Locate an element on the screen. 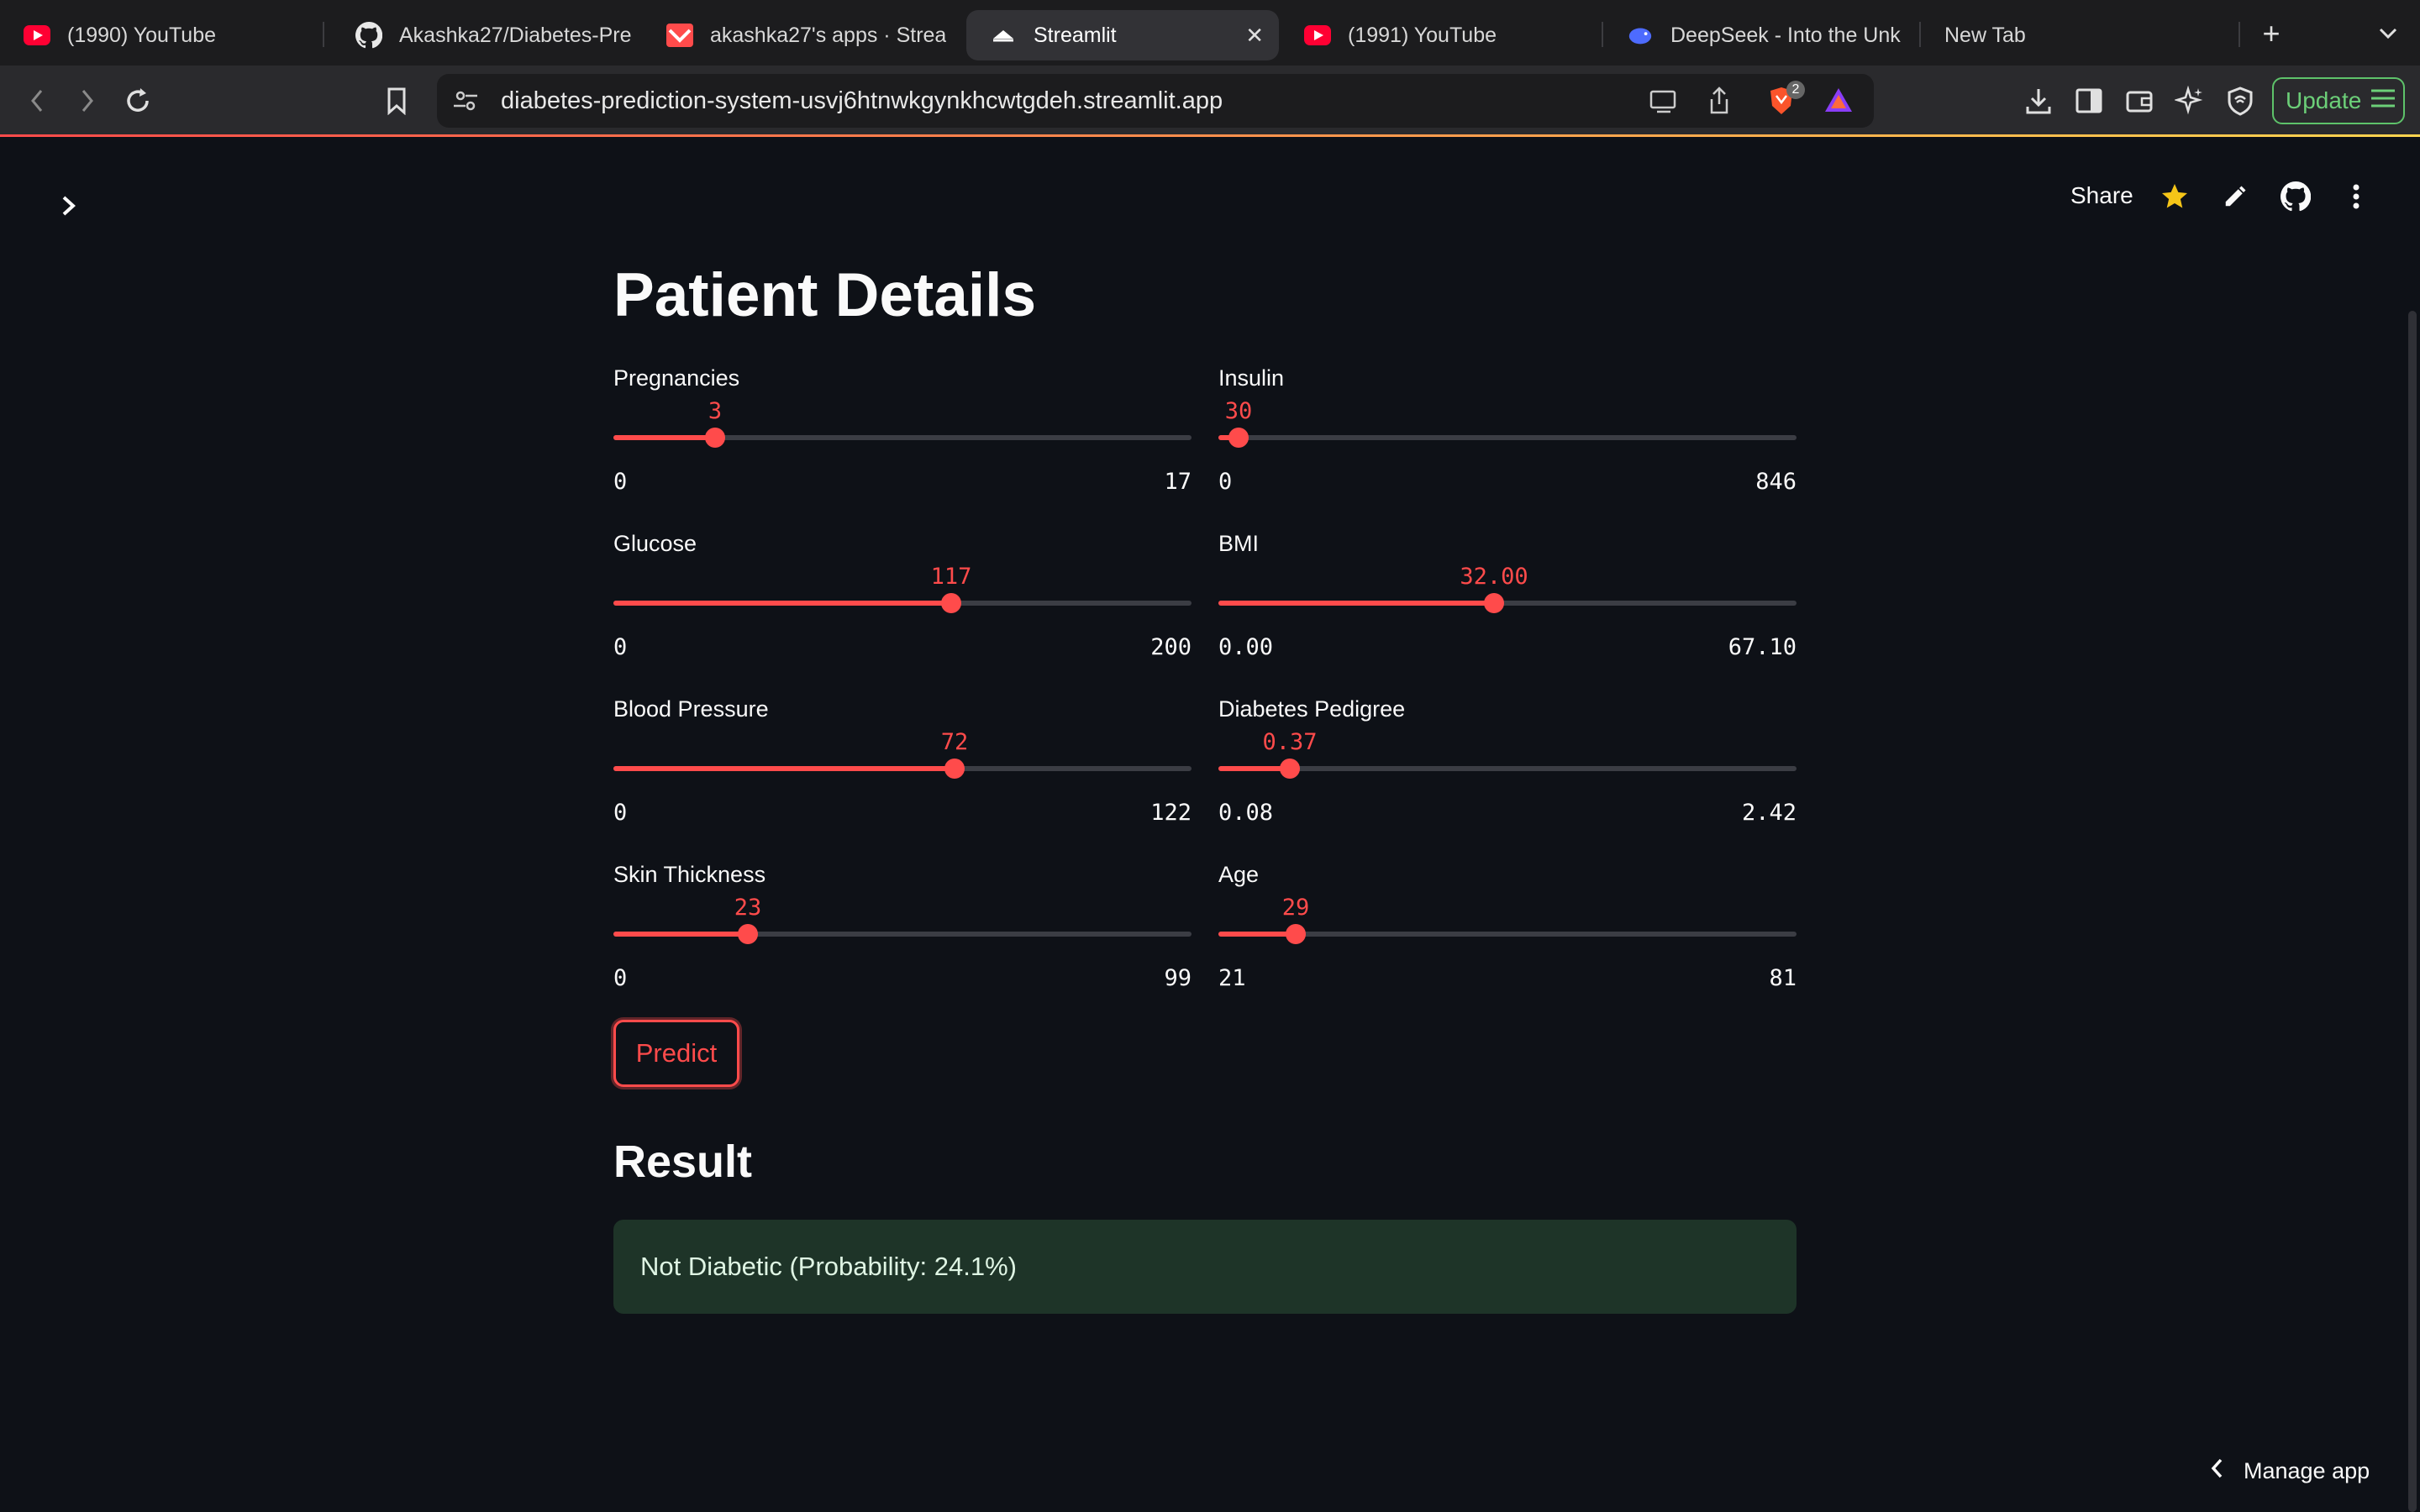 The height and width of the screenshot is (1512, 2420). slider-max: 99 is located at coordinates (1178, 978).